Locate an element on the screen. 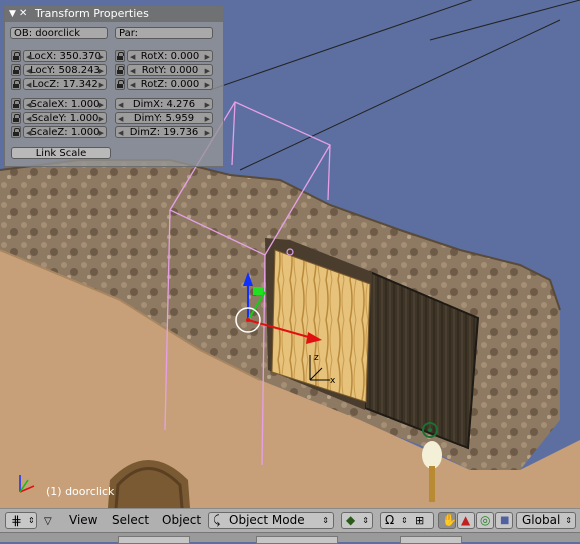  select-menu: Select is located at coordinates (130, 520).